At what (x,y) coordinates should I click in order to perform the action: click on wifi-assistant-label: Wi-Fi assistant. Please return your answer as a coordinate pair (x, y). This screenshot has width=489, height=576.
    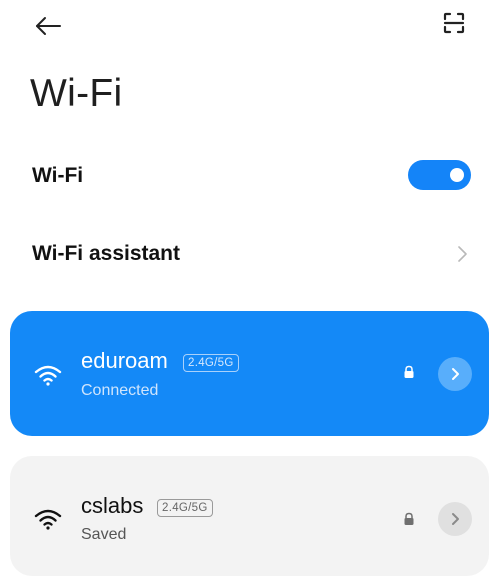
    Looking at the image, I should click on (106, 253).